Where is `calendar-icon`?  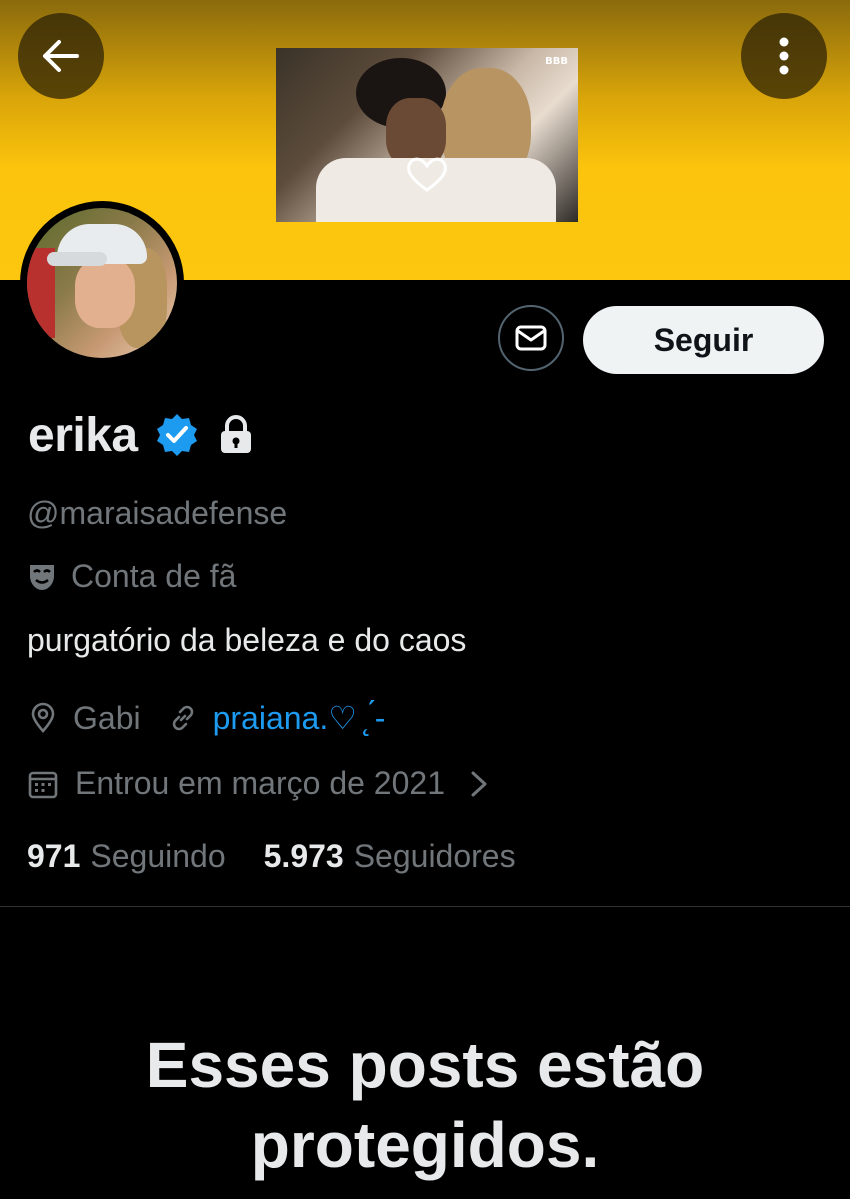 calendar-icon is located at coordinates (43, 784).